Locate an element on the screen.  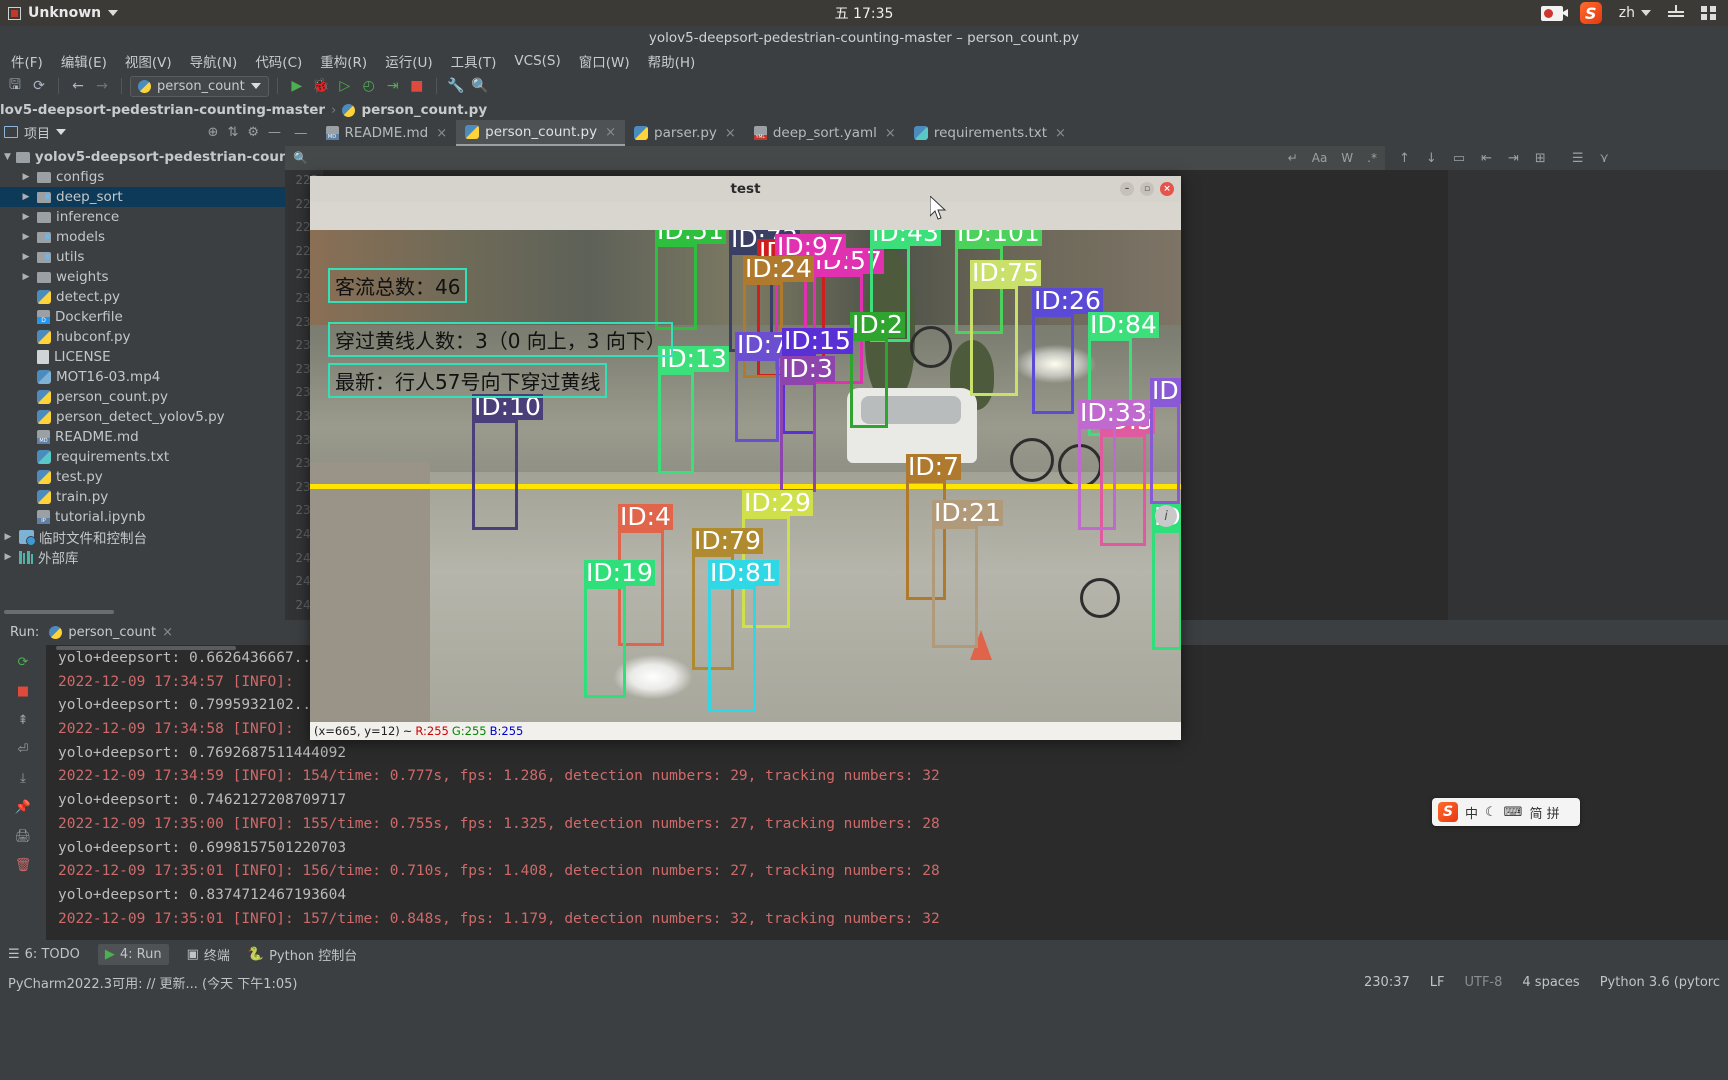
menu-item-1: 编辑(E) is located at coordinates (84, 61).